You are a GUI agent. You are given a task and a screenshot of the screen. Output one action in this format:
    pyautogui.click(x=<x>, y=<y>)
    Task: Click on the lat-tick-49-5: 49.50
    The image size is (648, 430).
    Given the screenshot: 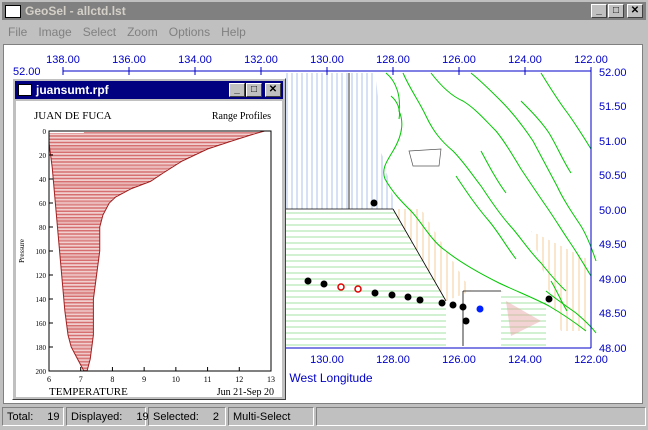 What is the action you would take?
    pyautogui.click(x=613, y=245)
    